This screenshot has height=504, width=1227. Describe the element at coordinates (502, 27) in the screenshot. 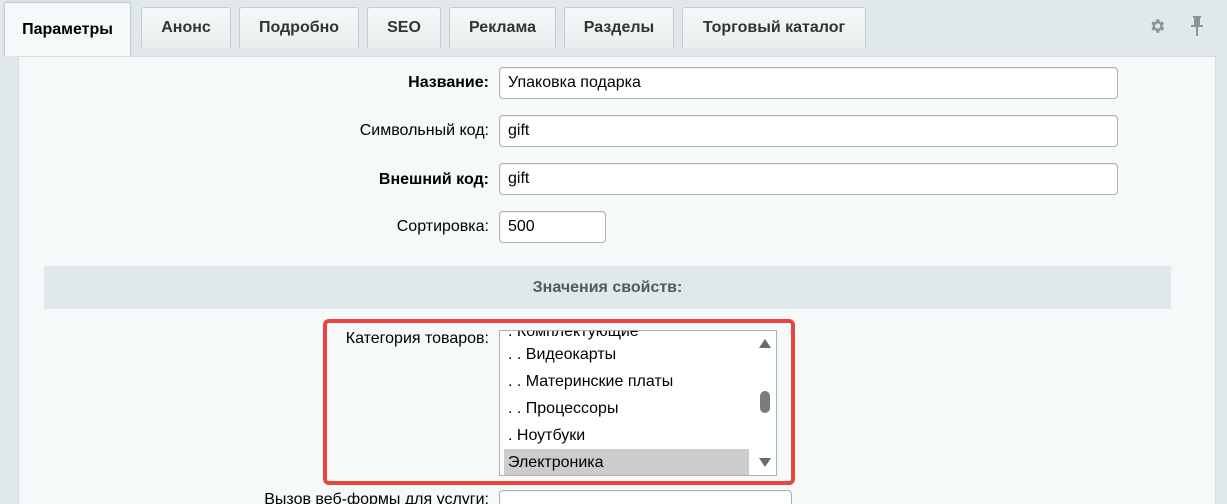

I see `tab-advertising: Реклама` at that location.